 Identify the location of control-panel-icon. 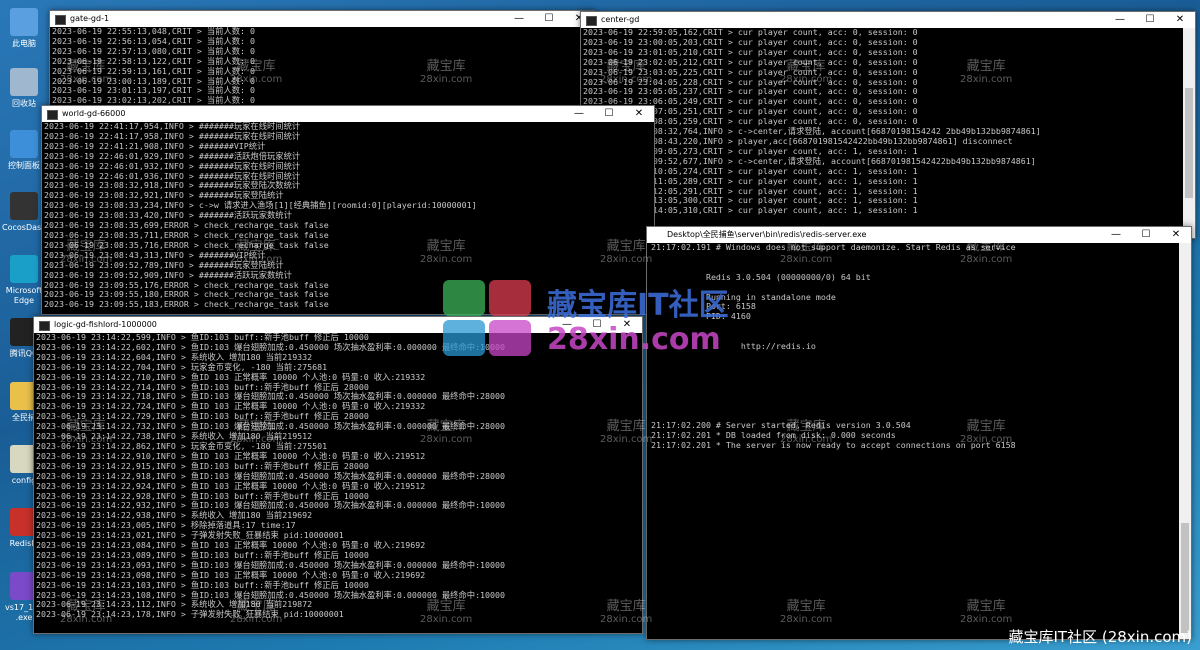
(24, 144).